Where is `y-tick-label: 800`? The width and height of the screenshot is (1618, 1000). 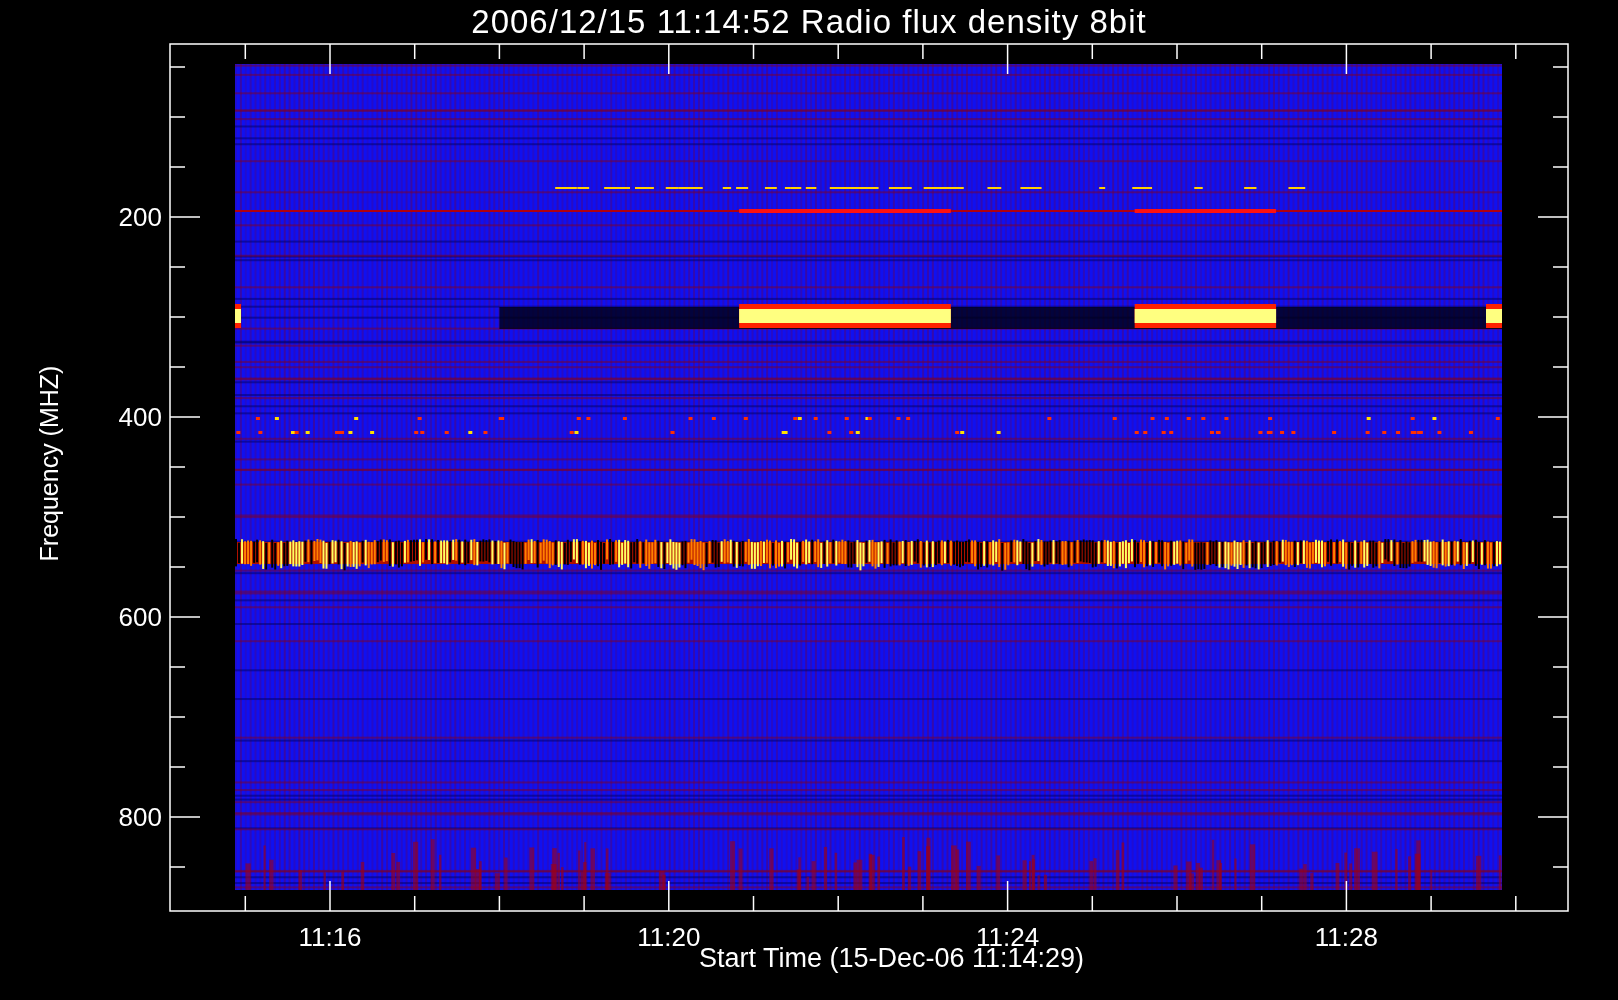 y-tick-label: 800 is located at coordinates (140, 817).